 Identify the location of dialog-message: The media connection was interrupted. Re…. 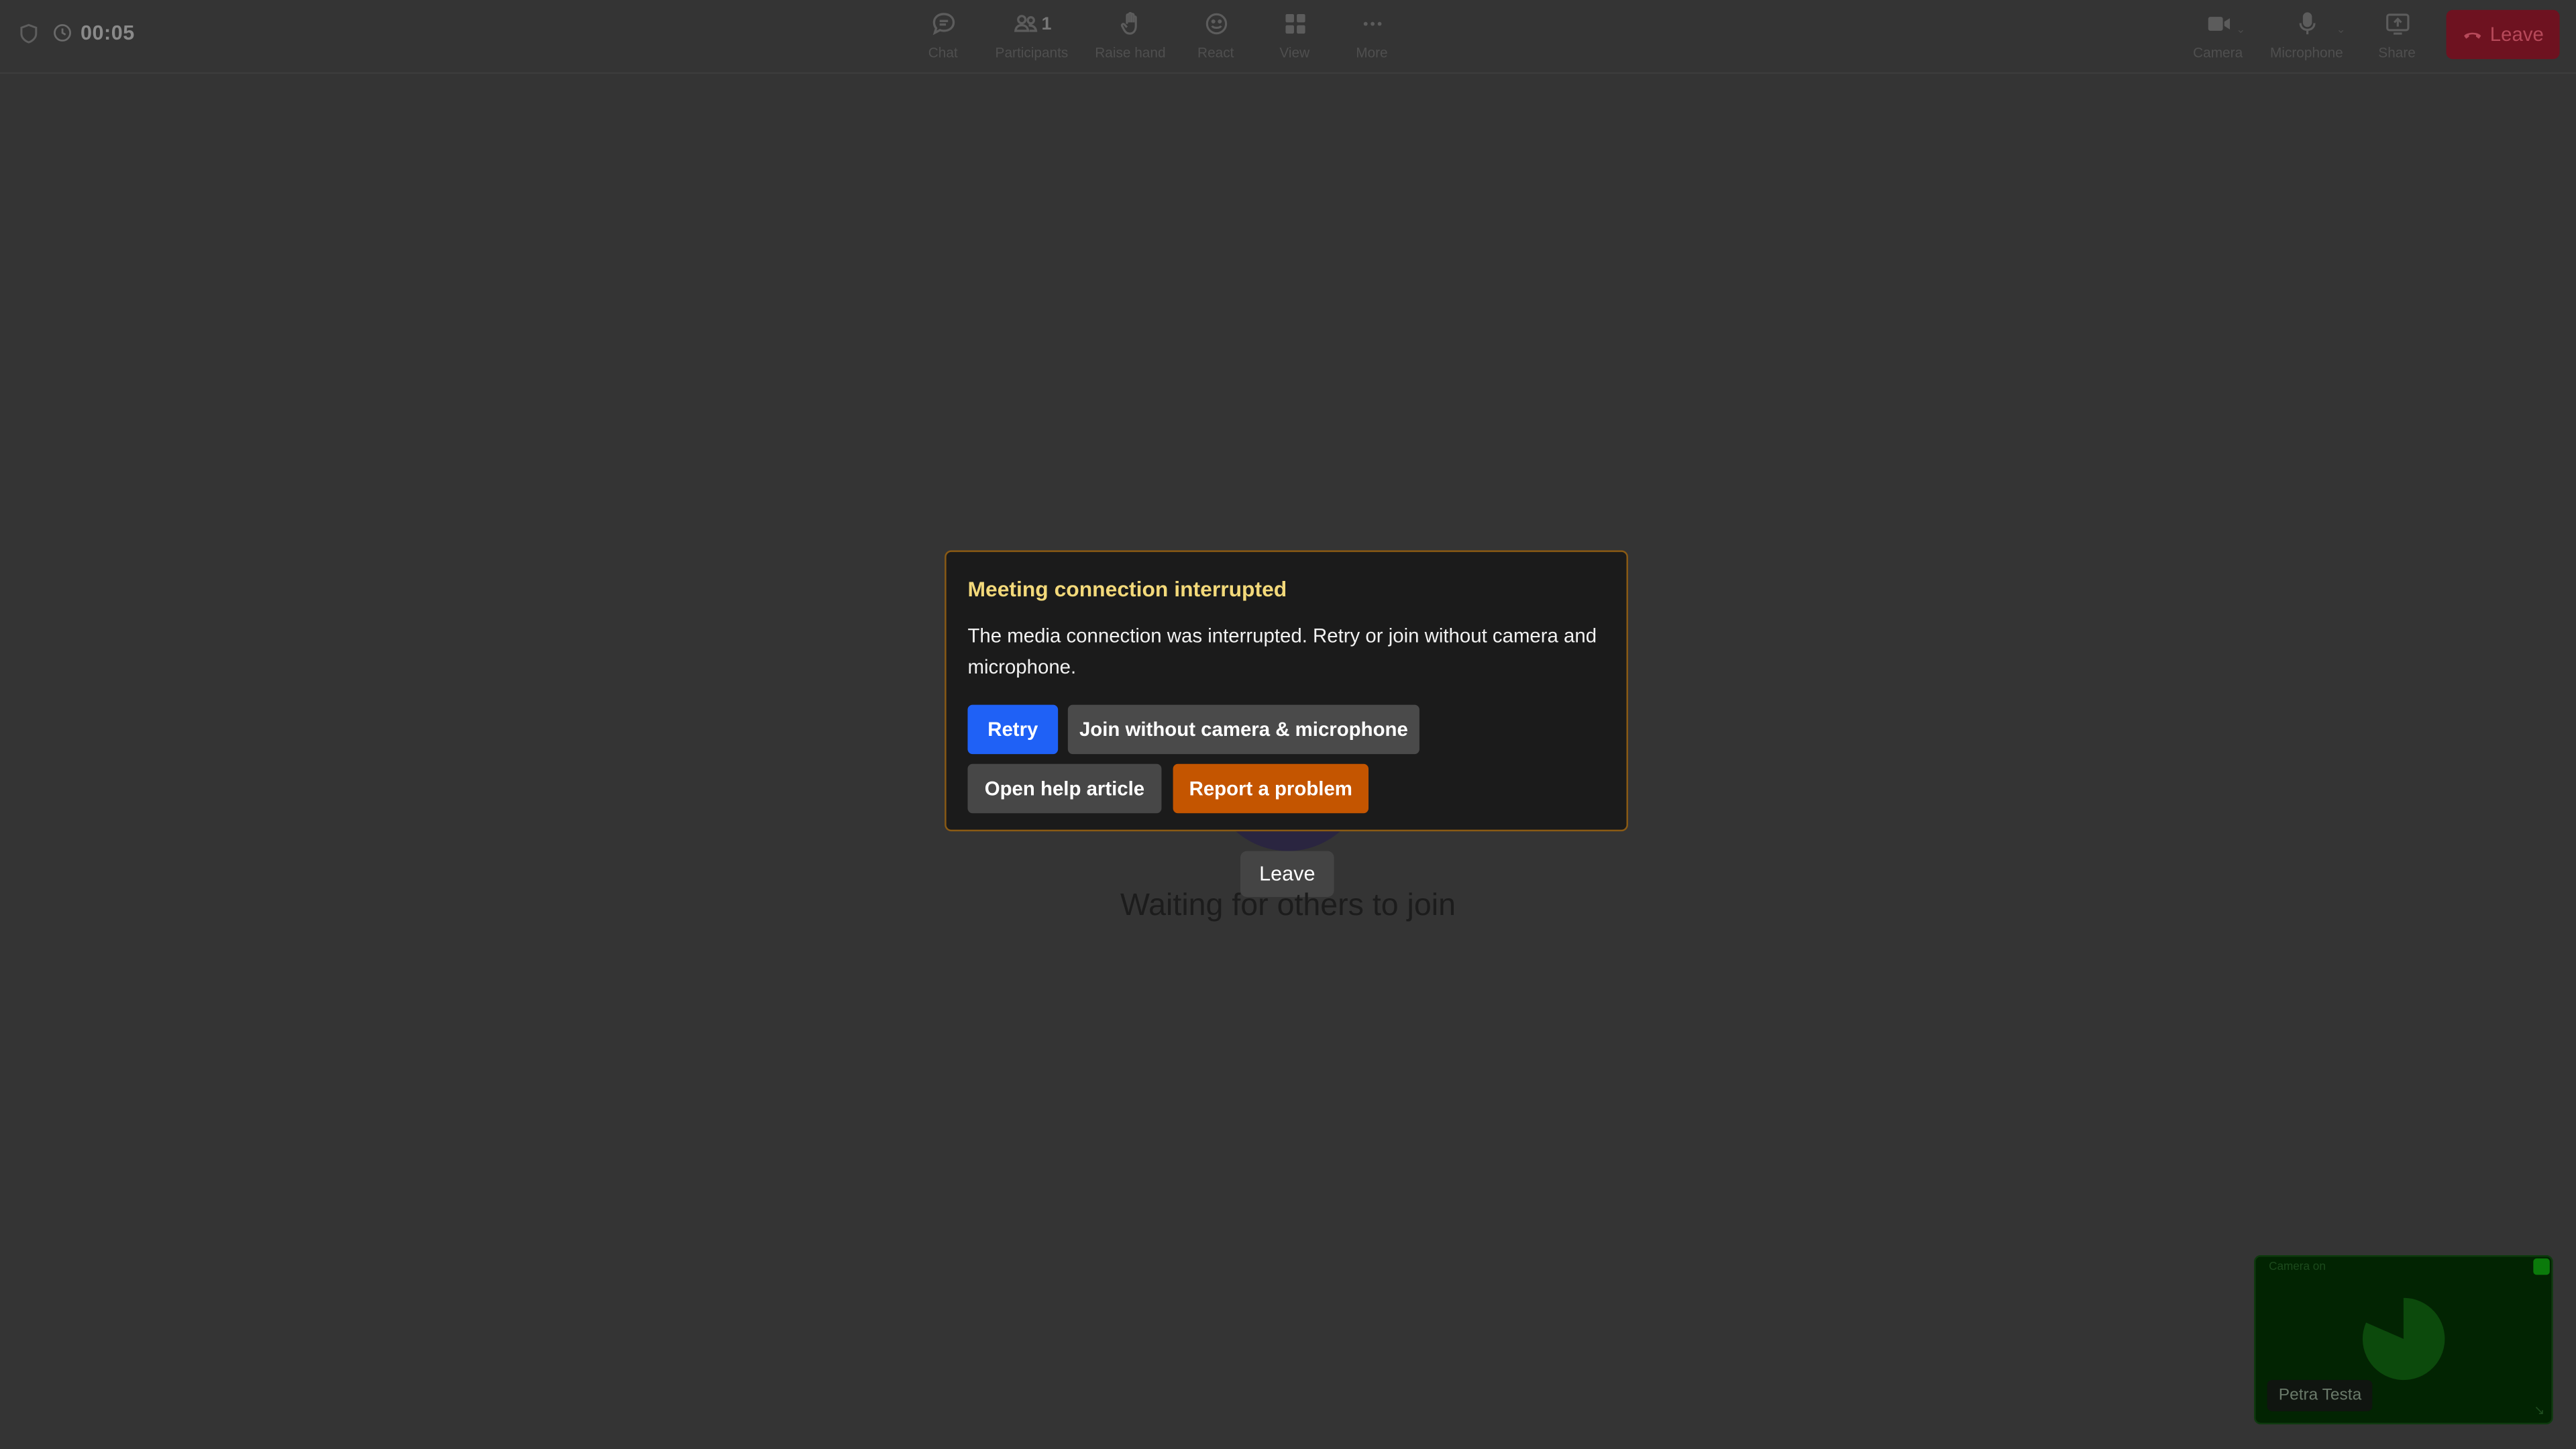
(1282, 651).